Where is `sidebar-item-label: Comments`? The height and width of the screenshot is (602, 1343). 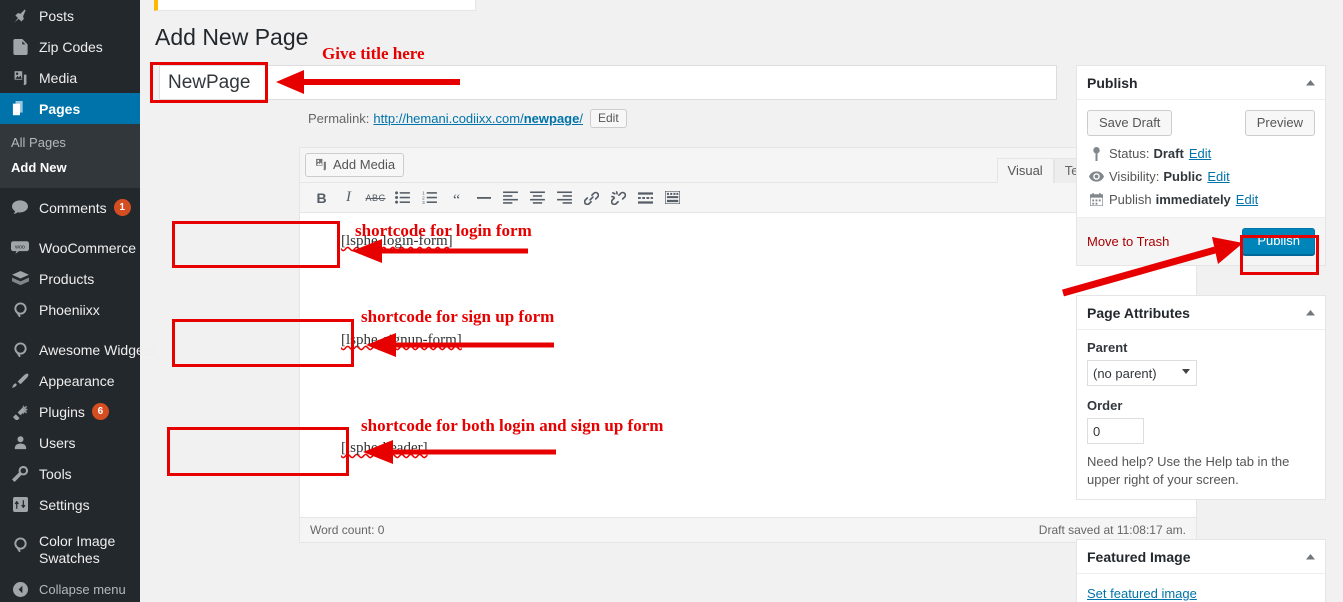 sidebar-item-label: Comments is located at coordinates (73, 207).